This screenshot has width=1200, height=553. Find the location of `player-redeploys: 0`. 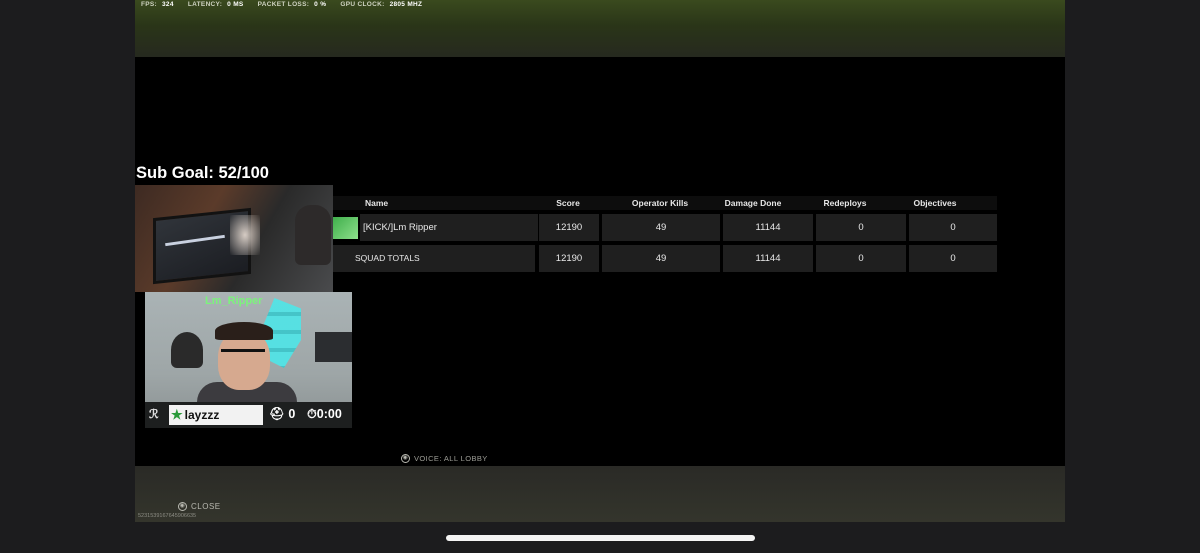

player-redeploys: 0 is located at coordinates (861, 227).